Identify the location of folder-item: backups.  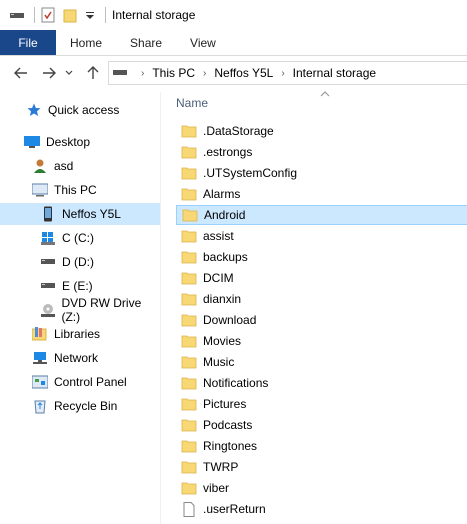
(321, 257).